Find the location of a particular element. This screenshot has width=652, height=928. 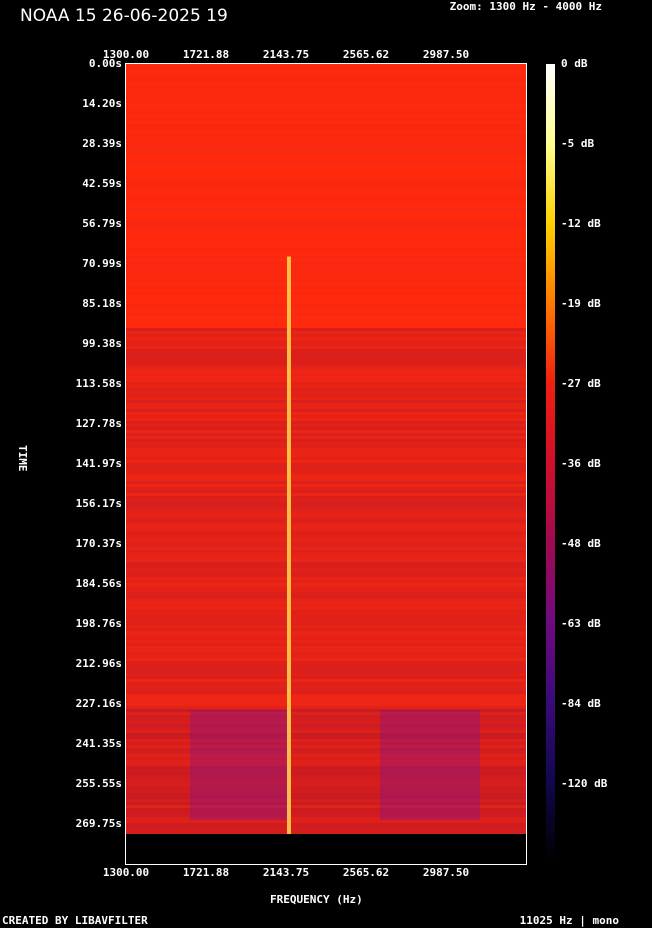

colorbar-tick-label: -19 dB is located at coordinates (581, 303).